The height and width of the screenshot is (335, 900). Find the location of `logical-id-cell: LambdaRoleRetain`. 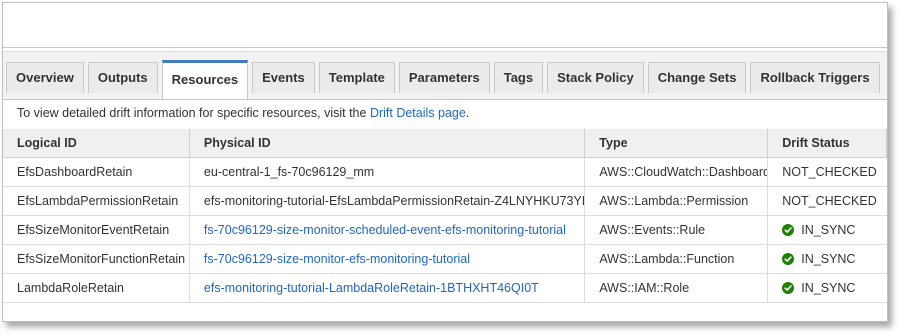

logical-id-cell: LambdaRoleRetain is located at coordinates (96, 288).